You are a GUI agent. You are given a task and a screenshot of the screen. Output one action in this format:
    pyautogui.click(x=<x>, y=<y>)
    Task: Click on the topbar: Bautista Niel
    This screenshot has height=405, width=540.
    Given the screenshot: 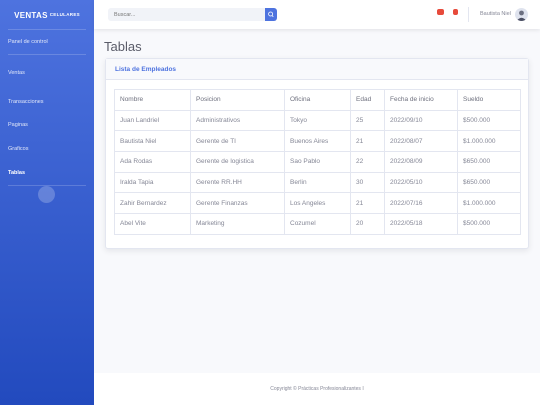 What is the action you would take?
    pyautogui.click(x=317, y=14)
    